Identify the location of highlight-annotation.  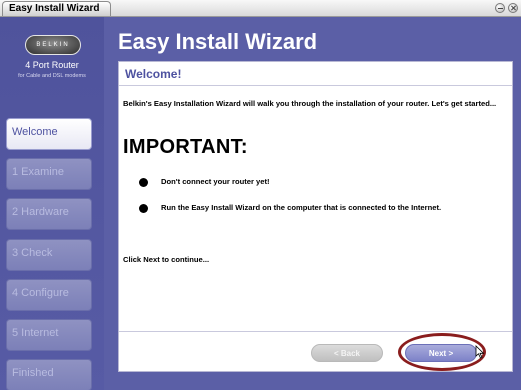
(442, 352).